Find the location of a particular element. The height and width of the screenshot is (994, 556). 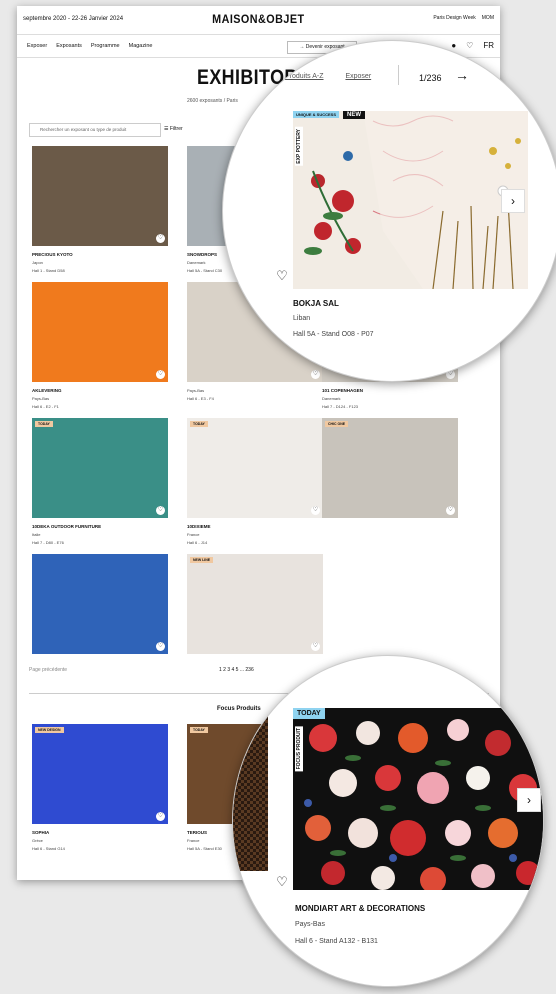

zoom-nav-links: Produits A-Z Exposer is located at coordinates (328, 76).